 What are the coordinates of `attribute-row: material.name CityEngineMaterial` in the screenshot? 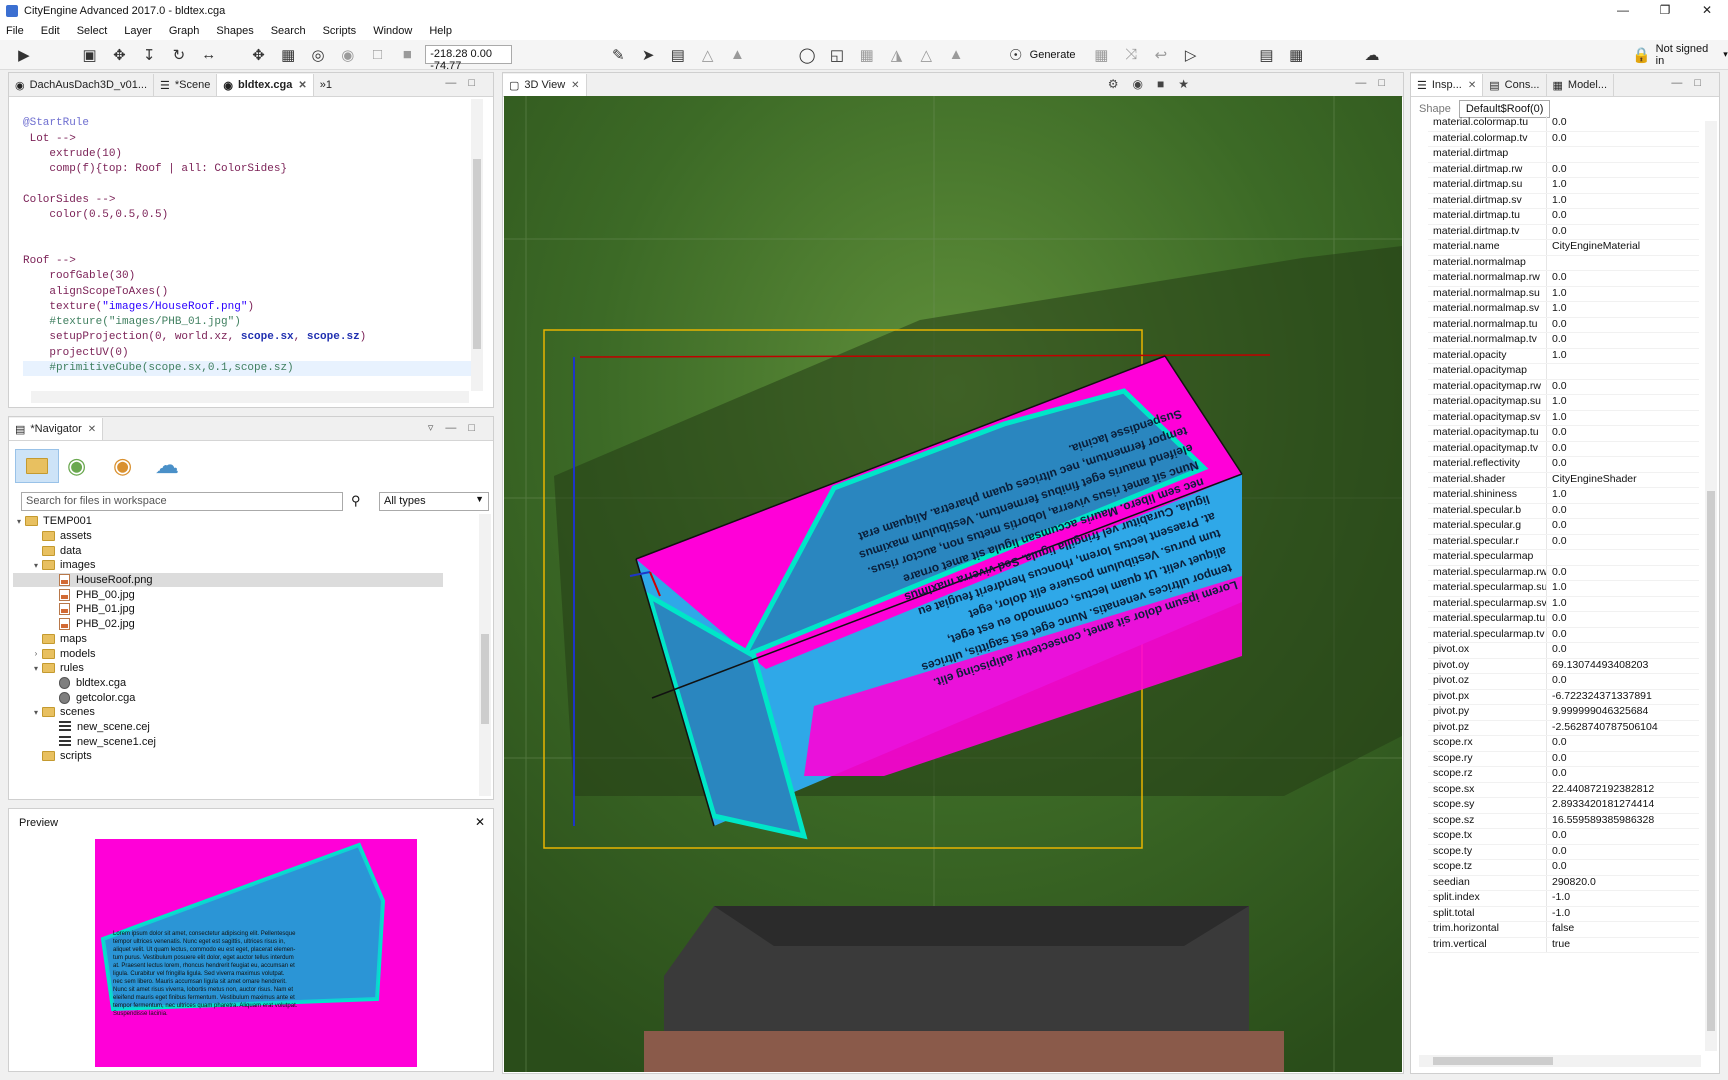 It's located at (1563, 248).